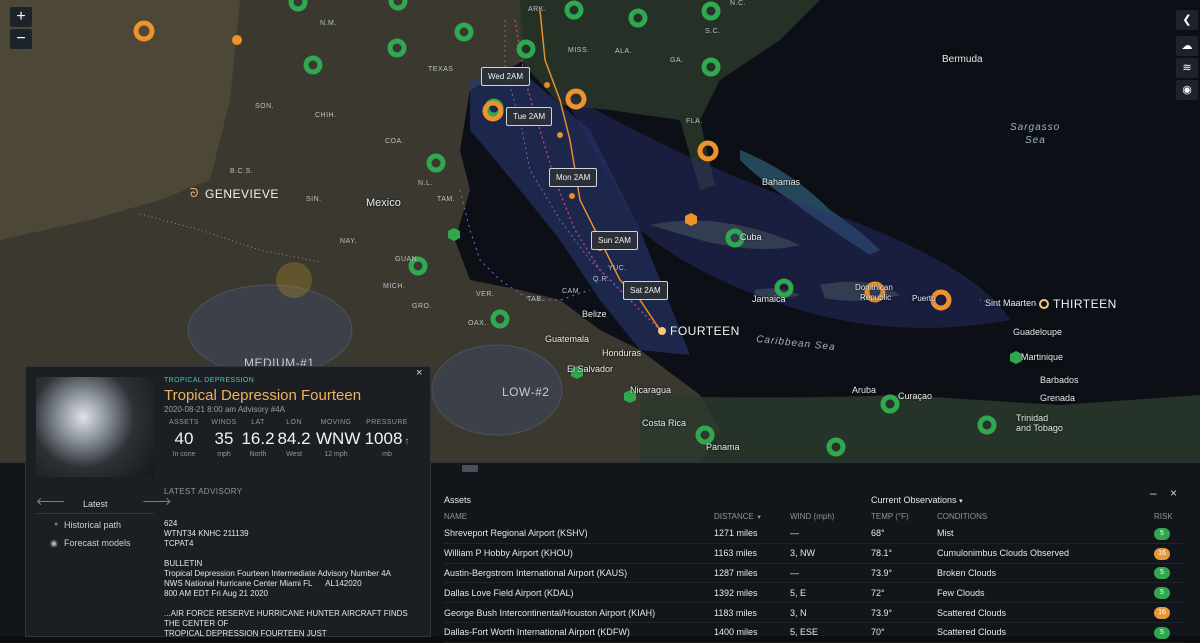 This screenshot has height=643, width=1200. Describe the element at coordinates (92, 525) in the screenshot. I see `historical-path-toggle: Historical path` at that location.